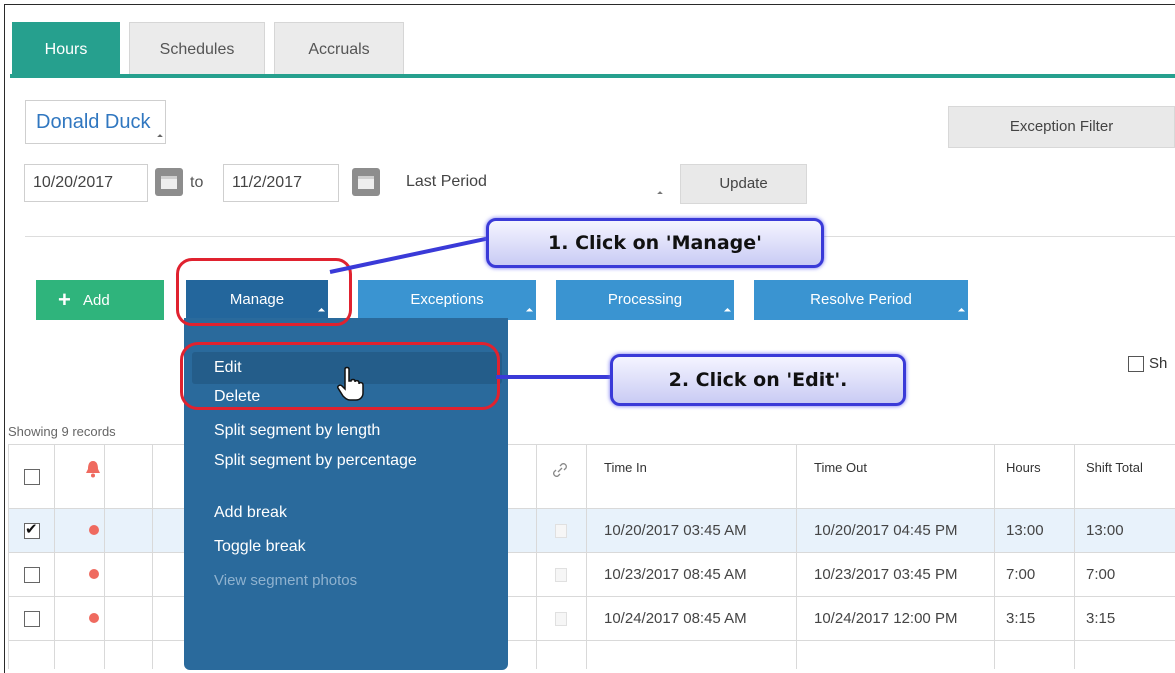 Image resolution: width=1175 pixels, height=673 pixels. I want to click on show-checkbox, so click(1136, 364).